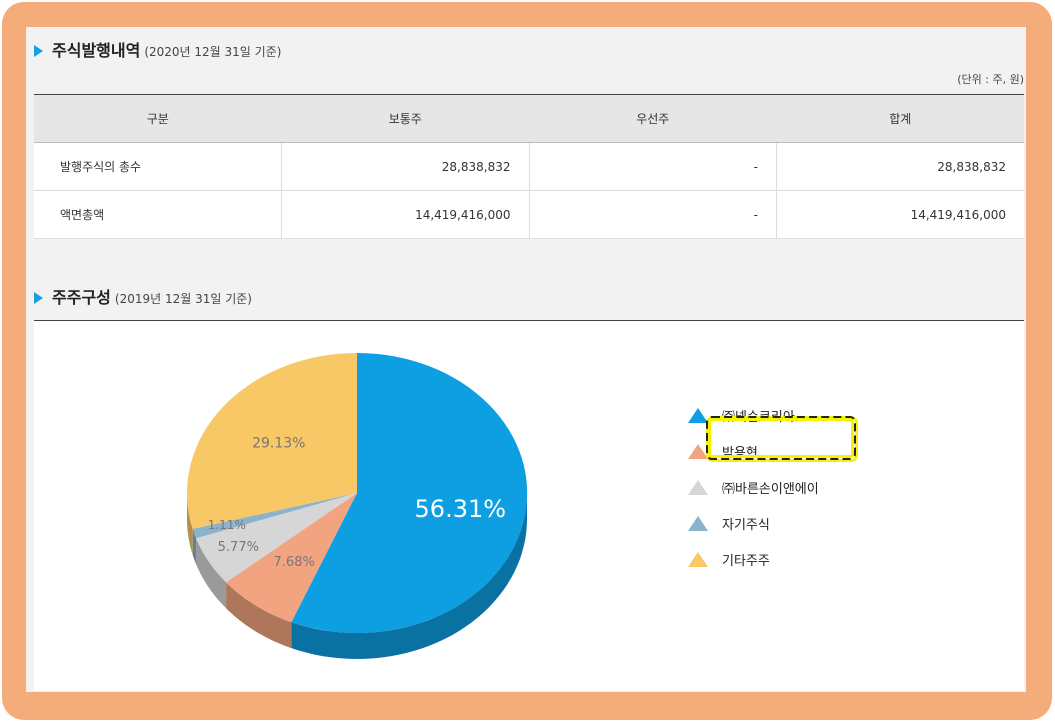  I want to click on pie-data-label: 56.31%, so click(461, 509).